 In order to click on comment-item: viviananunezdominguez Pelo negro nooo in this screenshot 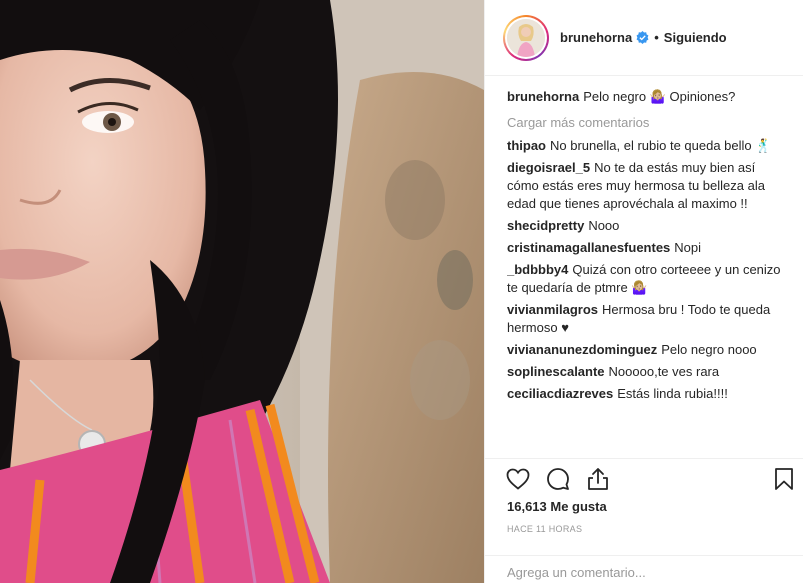, I will do `click(646, 350)`.